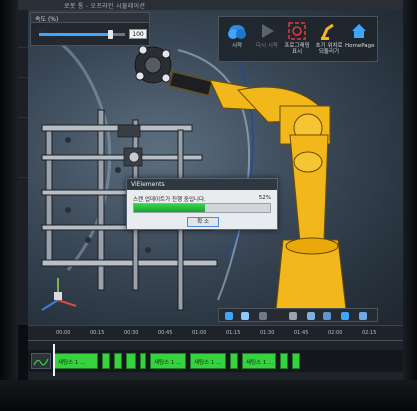  I want to click on timeline-playhead, so click(54, 360).